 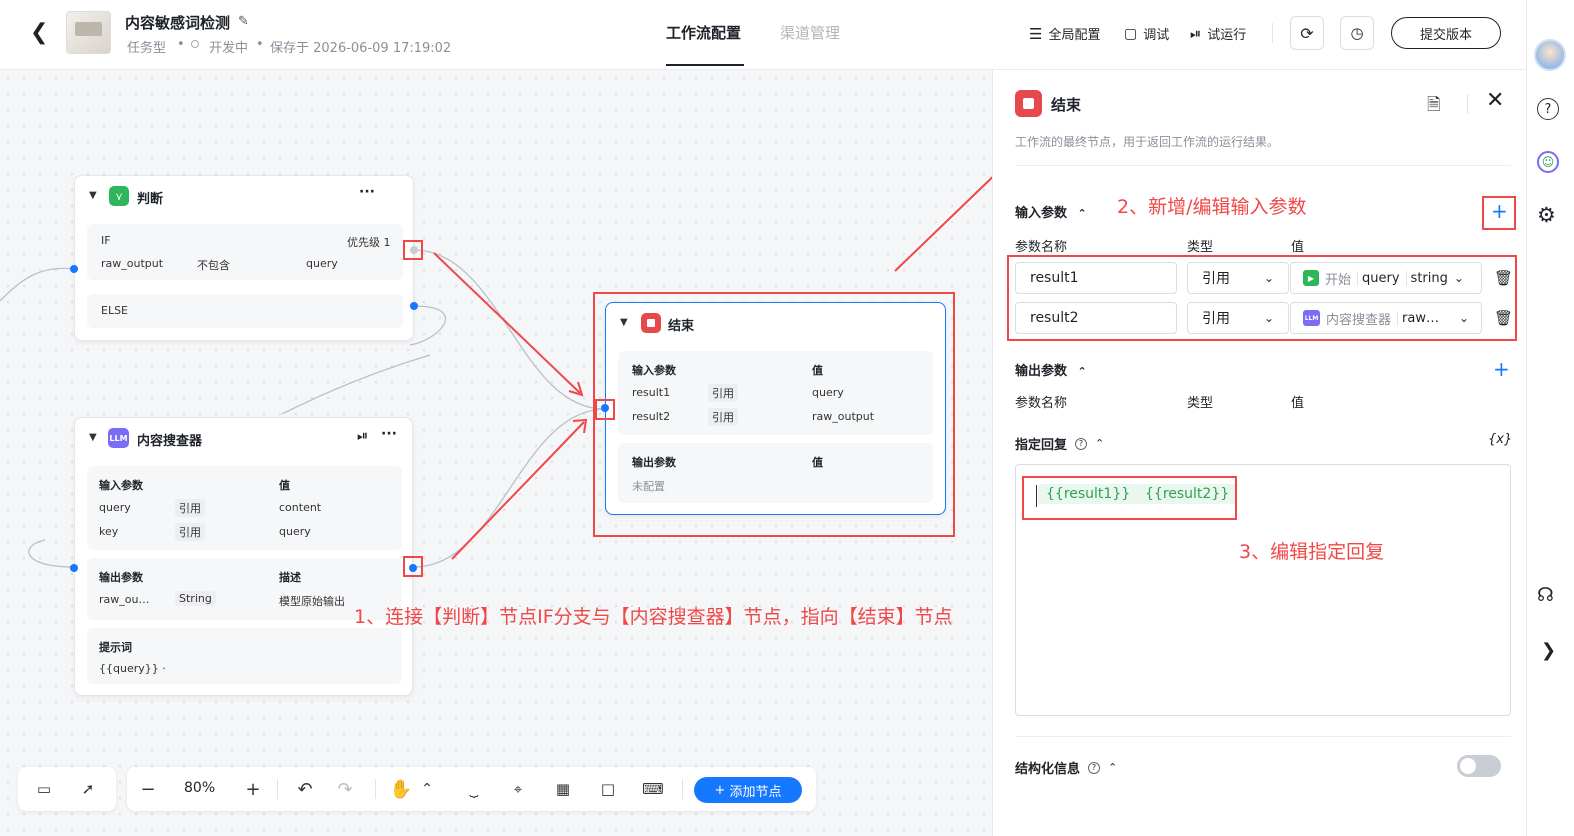 I want to click on tab-channel-label: 渠道管理, so click(x=810, y=33).